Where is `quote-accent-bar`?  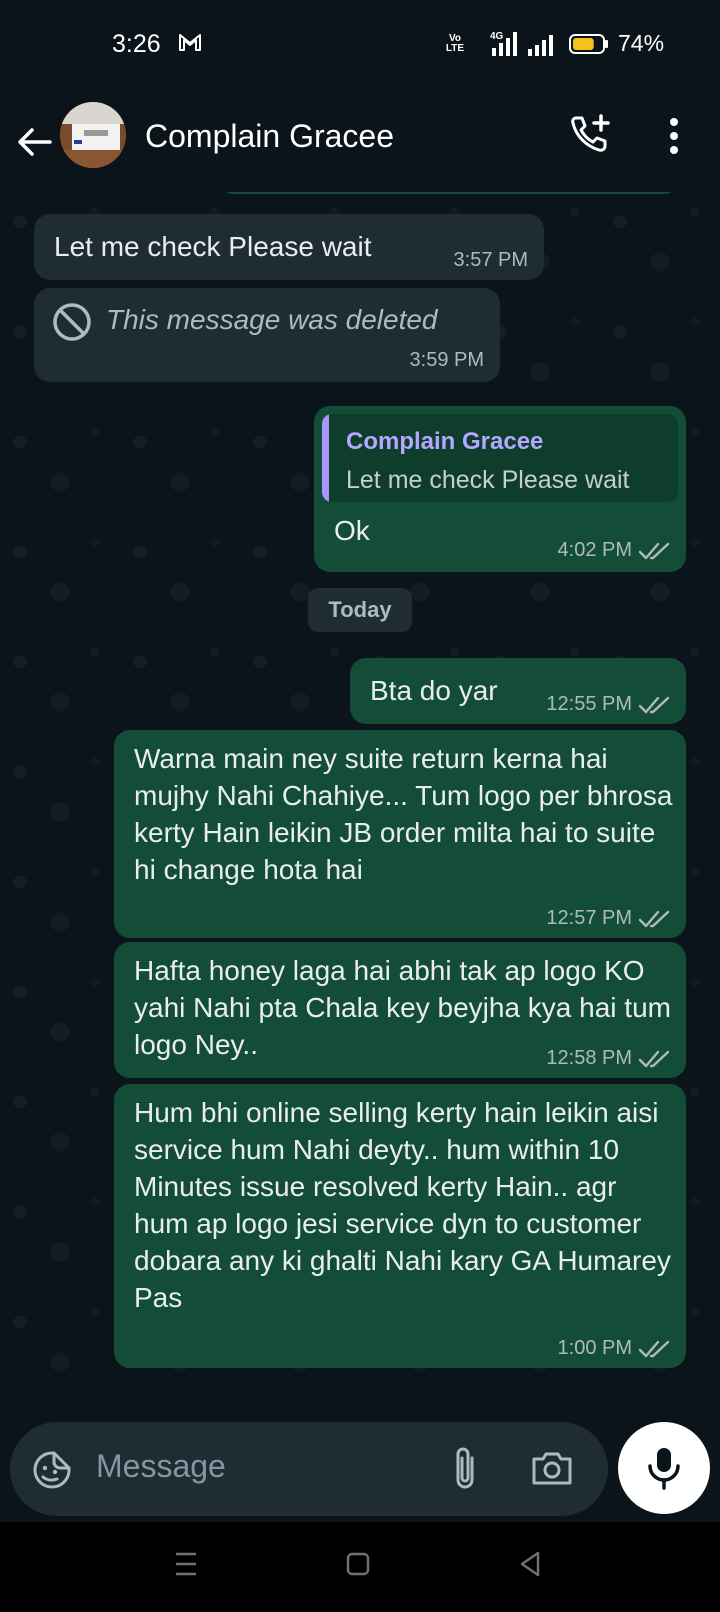 quote-accent-bar is located at coordinates (325, 458).